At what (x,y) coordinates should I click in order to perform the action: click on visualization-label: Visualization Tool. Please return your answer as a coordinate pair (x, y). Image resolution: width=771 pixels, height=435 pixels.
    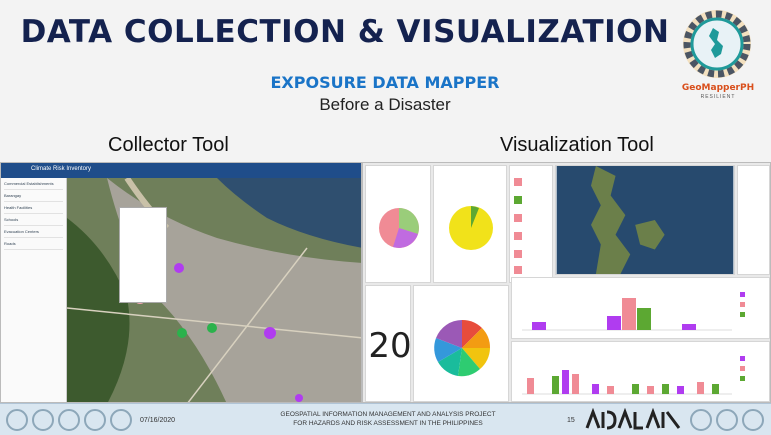
    Looking at the image, I should click on (577, 145).